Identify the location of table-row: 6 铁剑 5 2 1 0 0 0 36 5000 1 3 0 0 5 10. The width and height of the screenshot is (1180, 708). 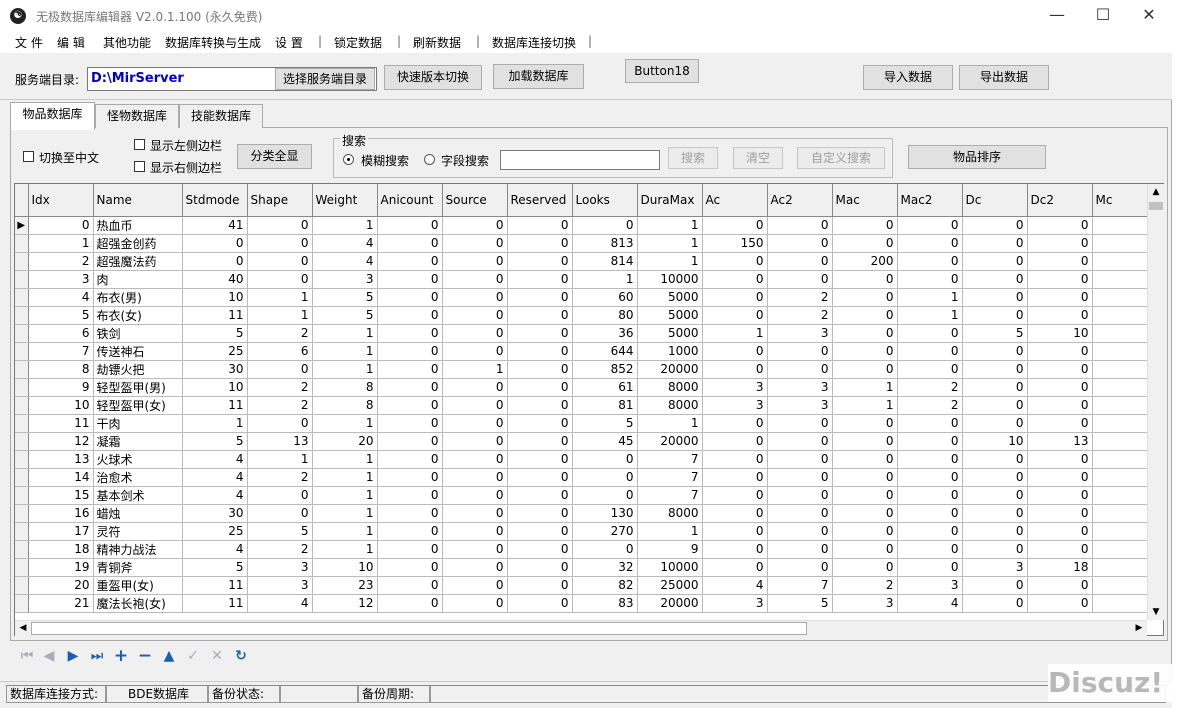
(586, 333).